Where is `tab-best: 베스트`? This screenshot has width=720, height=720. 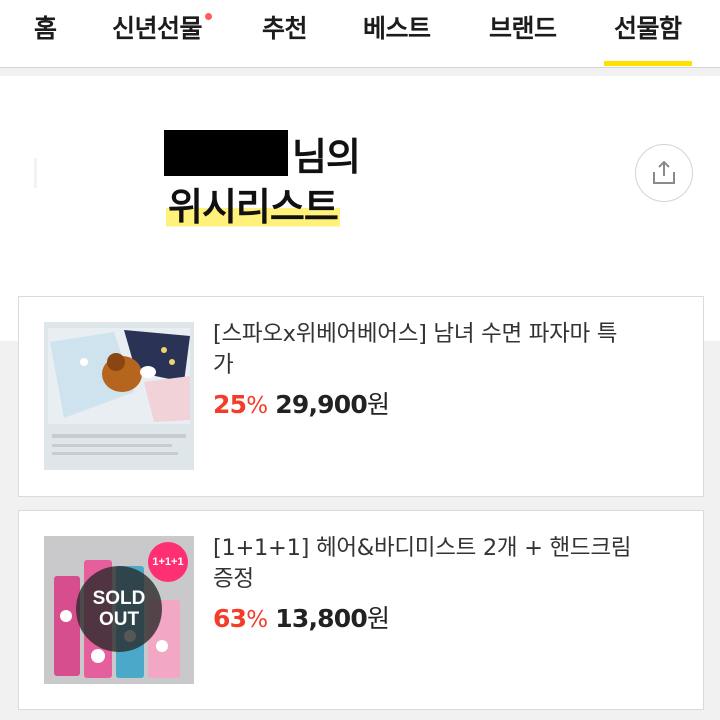
tab-best: 베스트 is located at coordinates (397, 33).